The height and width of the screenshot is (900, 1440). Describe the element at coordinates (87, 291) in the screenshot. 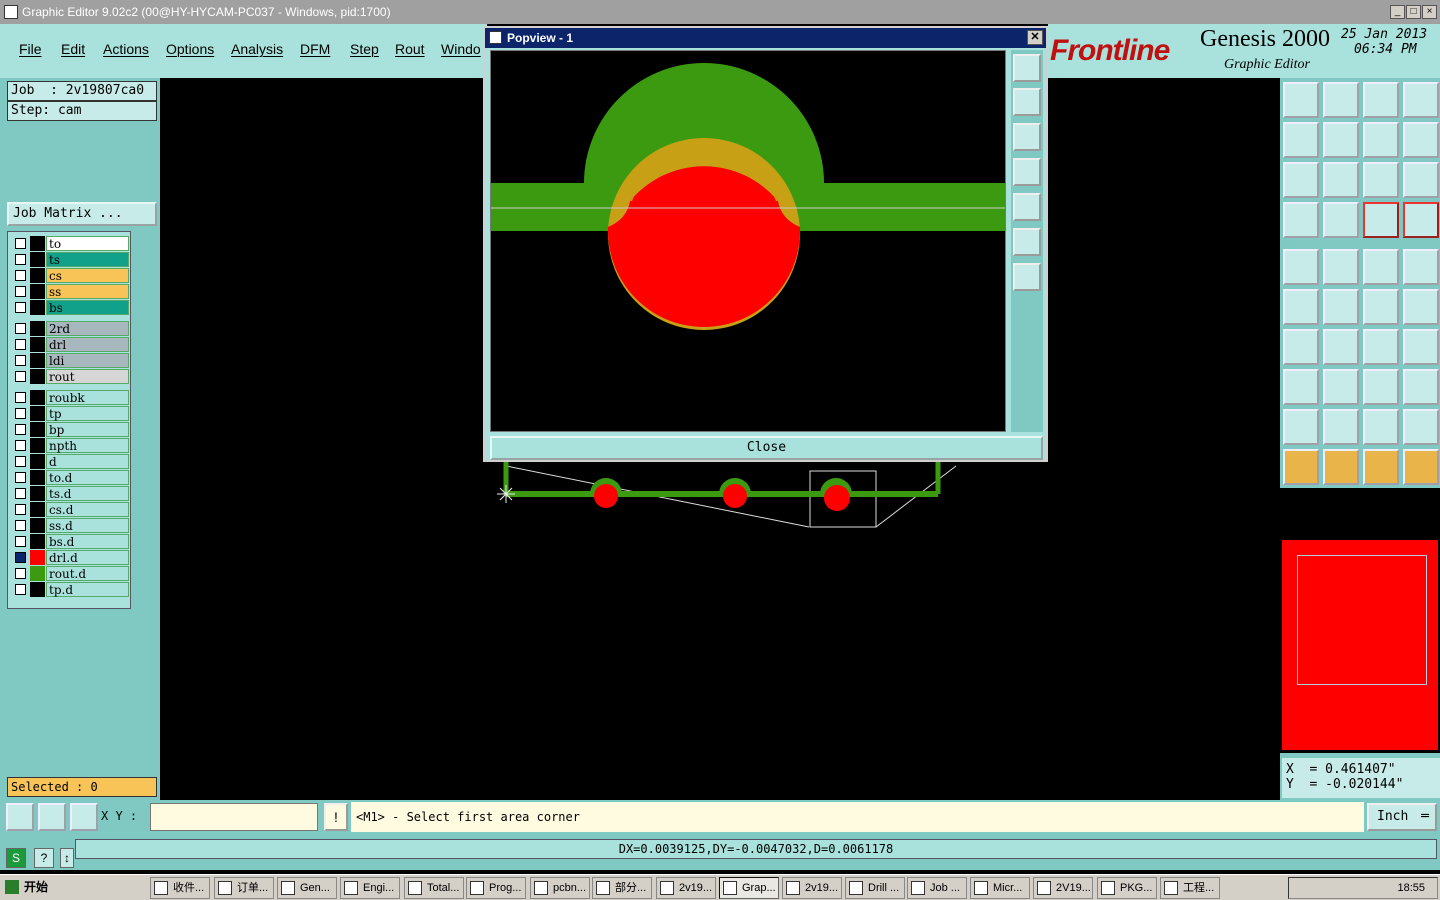

I see `layer-name: ss` at that location.